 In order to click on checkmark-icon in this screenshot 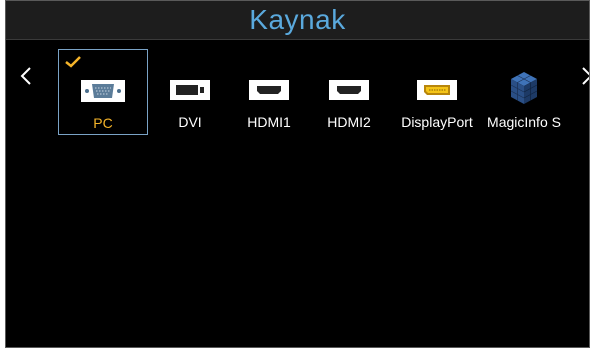, I will do `click(73, 62)`.